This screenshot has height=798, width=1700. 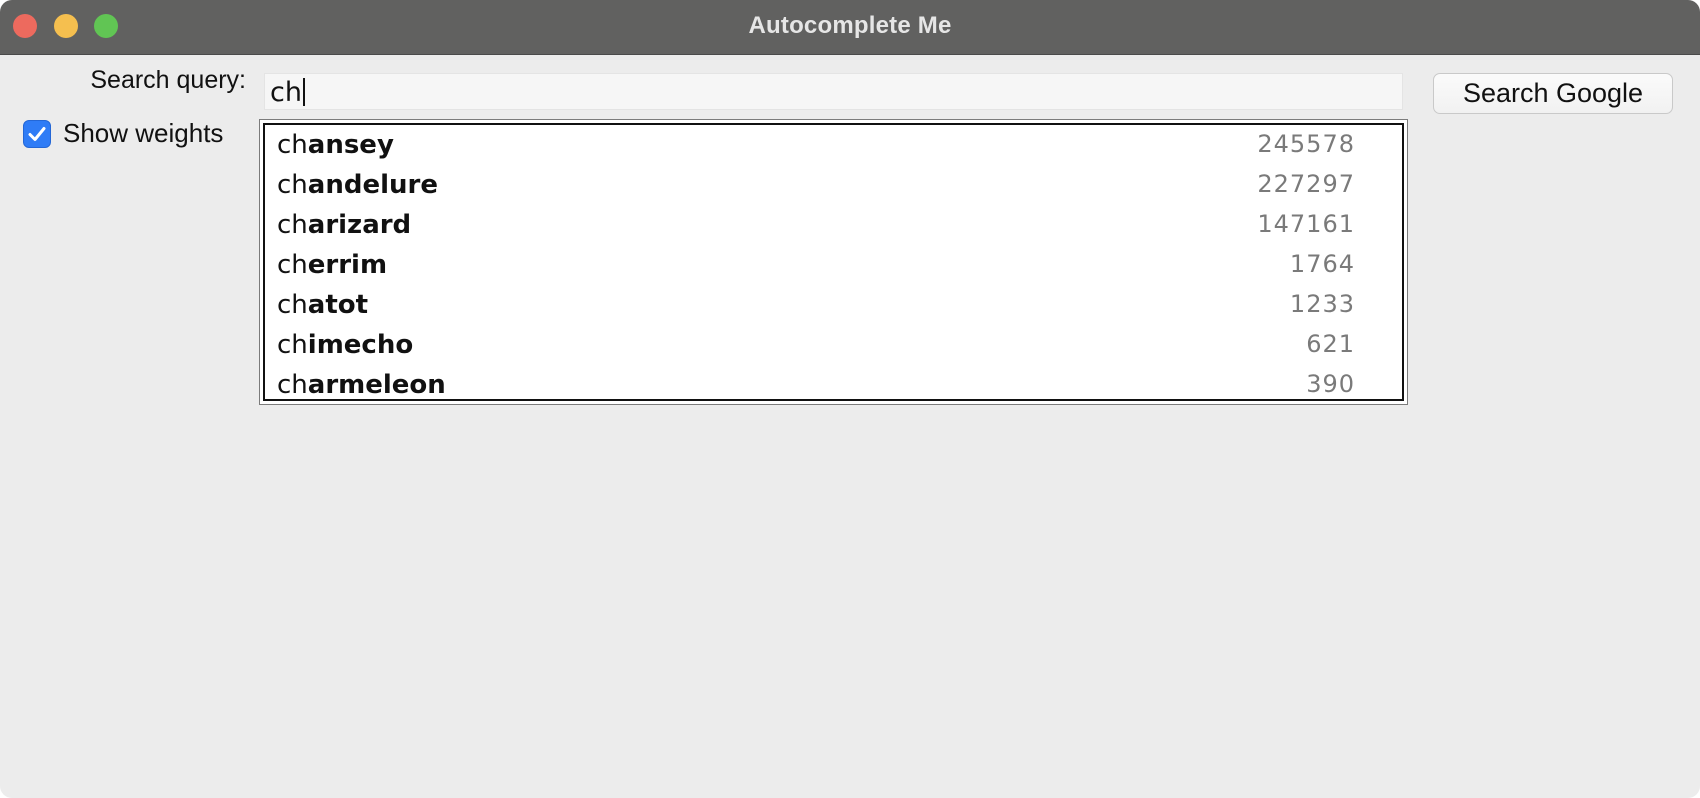 I want to click on title-bar: Autocomplete Me, so click(x=850, y=27).